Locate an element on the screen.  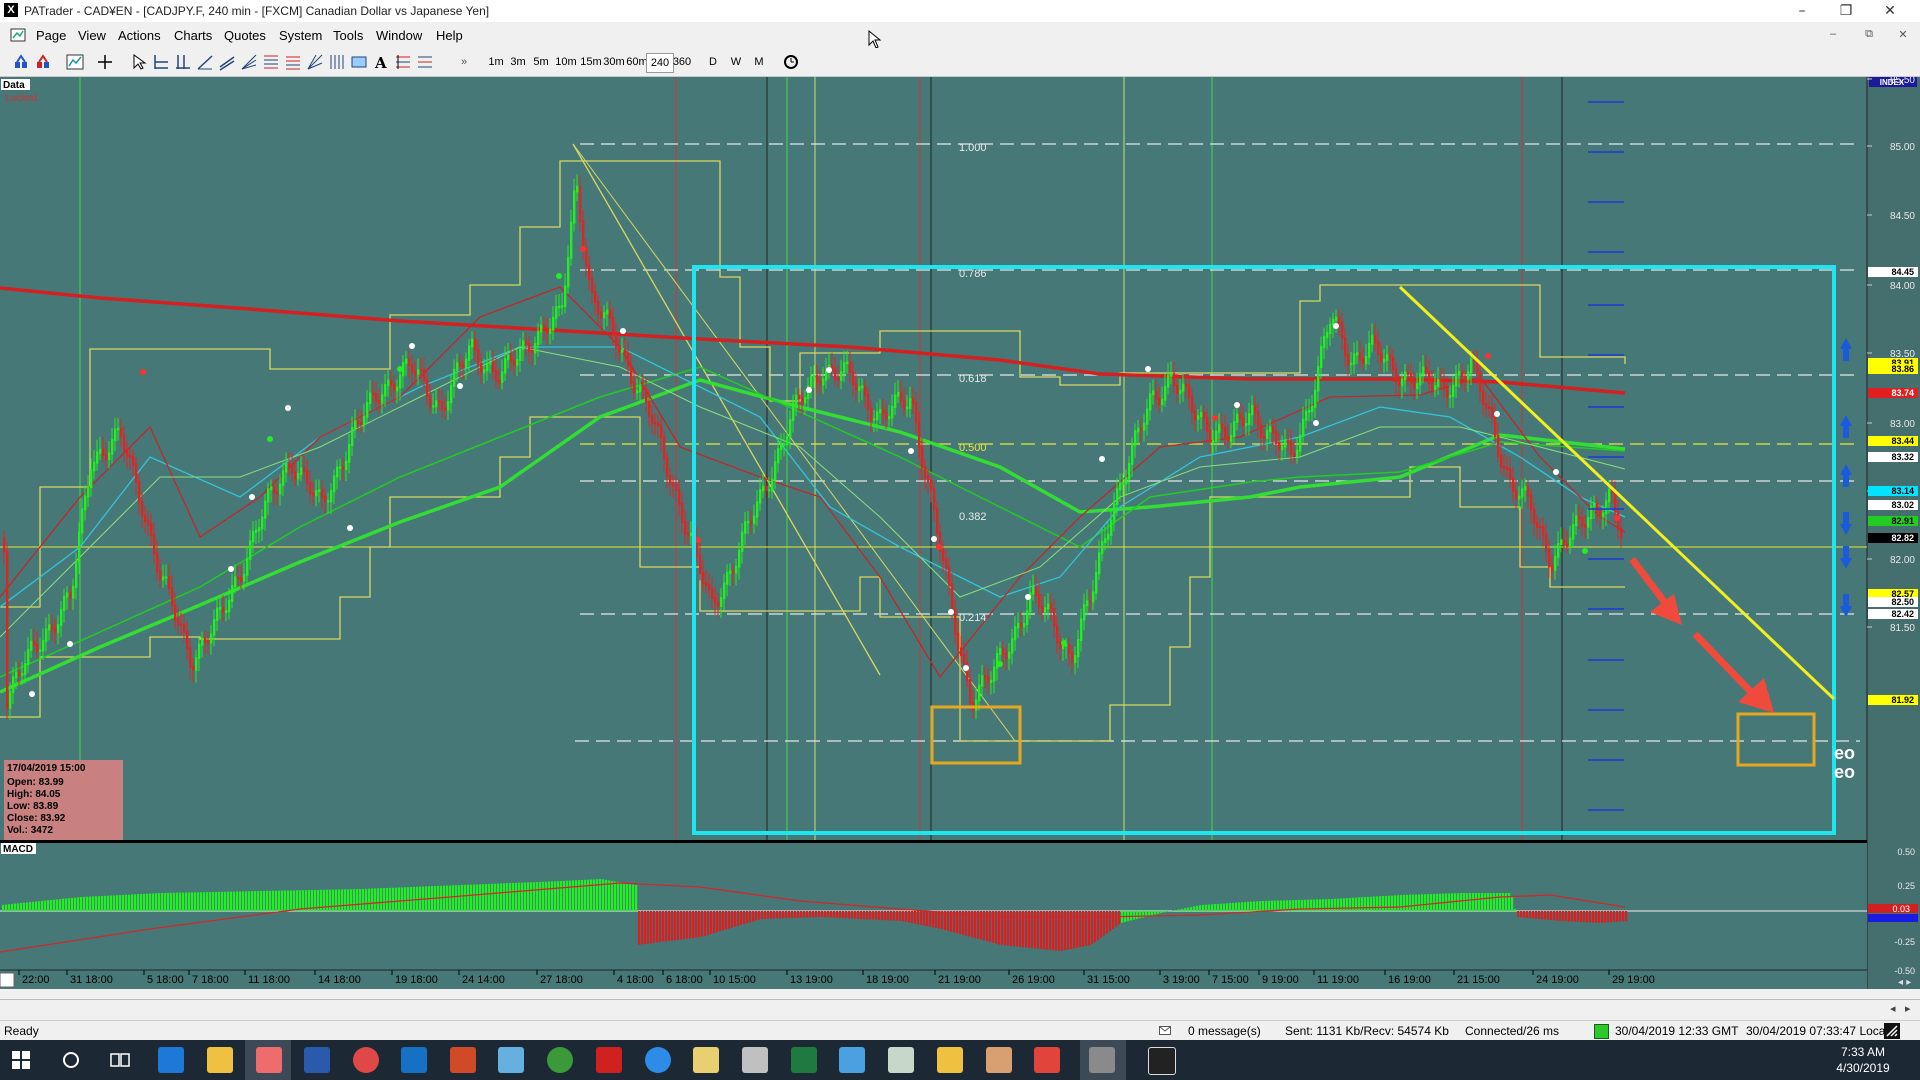
menu-window: Window is located at coordinates (399, 35).